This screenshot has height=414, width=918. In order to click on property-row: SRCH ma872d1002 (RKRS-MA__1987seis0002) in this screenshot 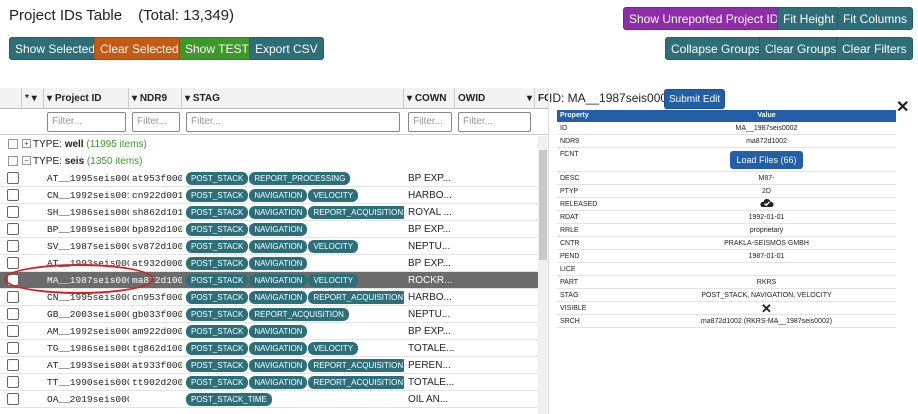, I will do `click(726, 321)`.